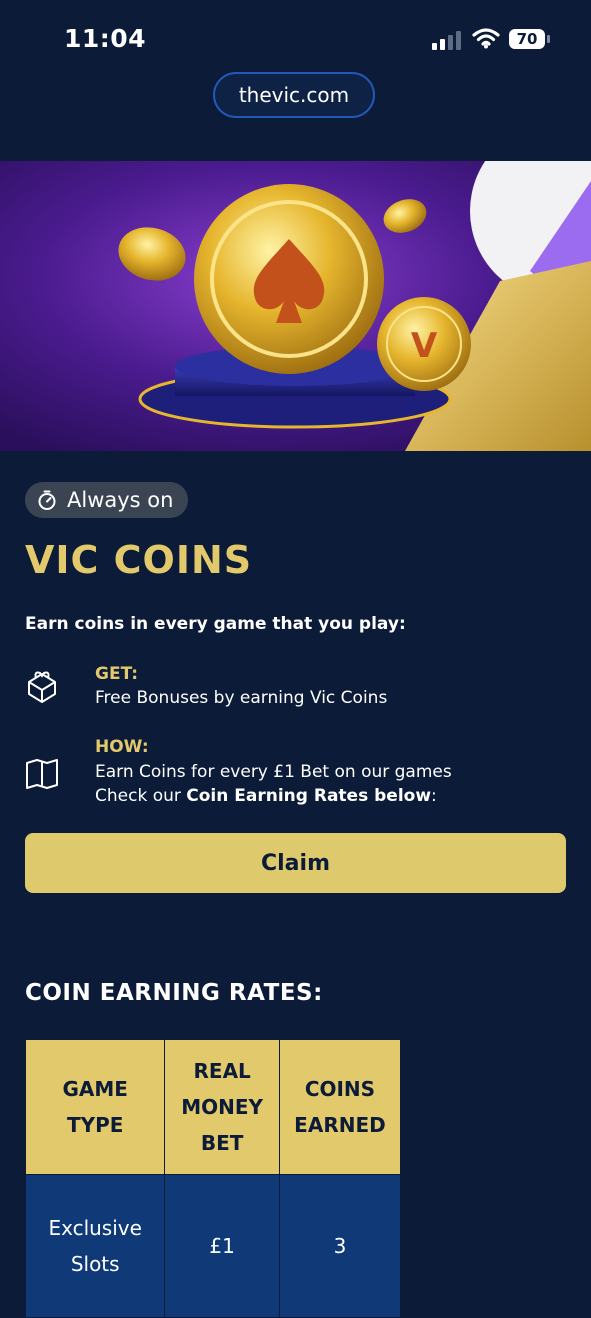 Image resolution: width=591 pixels, height=1318 pixels. I want to click on gift-icon, so click(42, 687).